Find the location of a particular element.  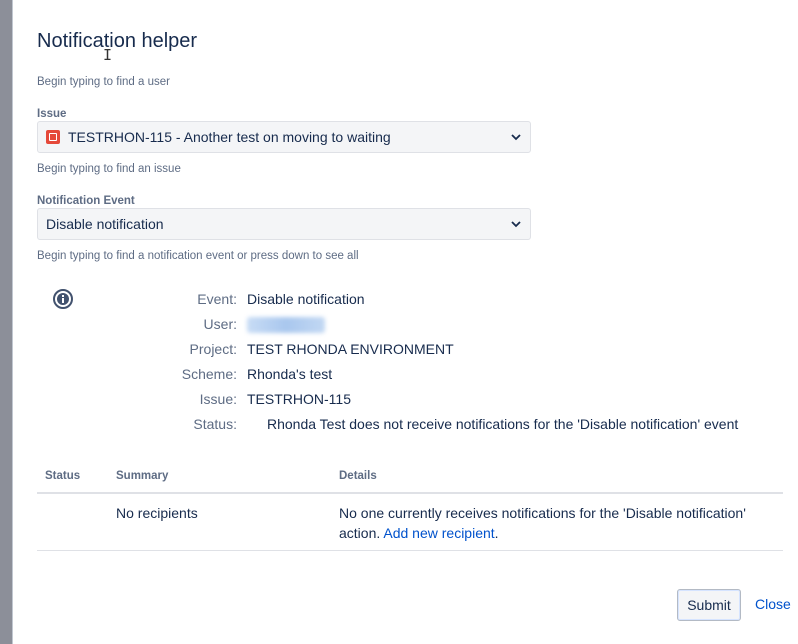

detail-label: Scheme: is located at coordinates (209, 374).